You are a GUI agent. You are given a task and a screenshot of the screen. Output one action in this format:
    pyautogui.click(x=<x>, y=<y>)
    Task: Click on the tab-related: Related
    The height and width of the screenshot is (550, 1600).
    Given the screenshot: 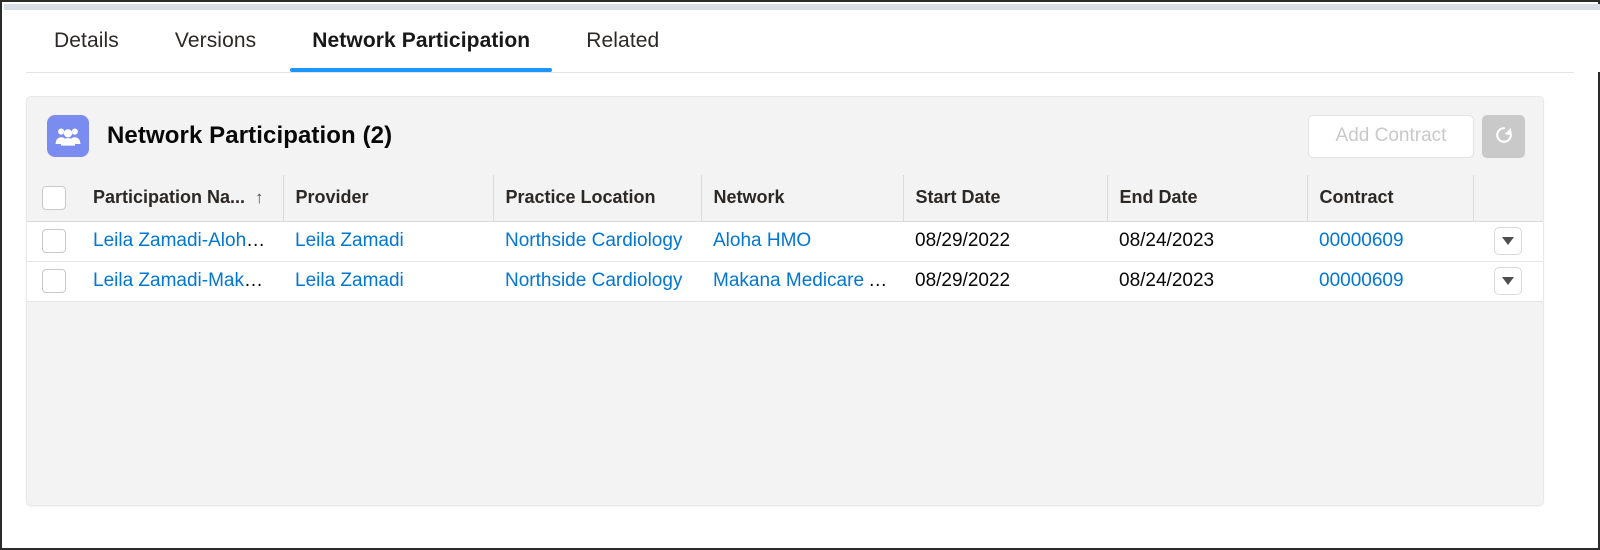 What is the action you would take?
    pyautogui.click(x=622, y=41)
    